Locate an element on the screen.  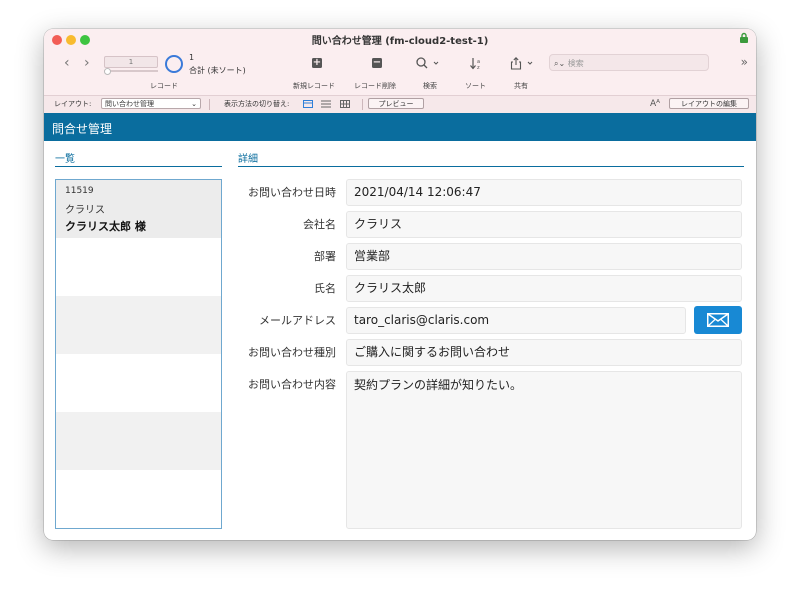
envelope-icon is located at coordinates (718, 320).